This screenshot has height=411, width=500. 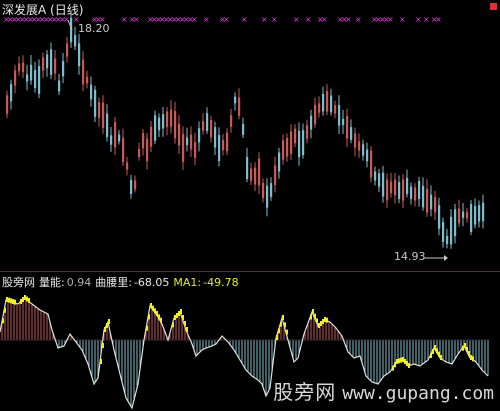 What do you see at coordinates (418, 393) in the screenshot?
I see `watermark-url: www.gupang.com` at bounding box center [418, 393].